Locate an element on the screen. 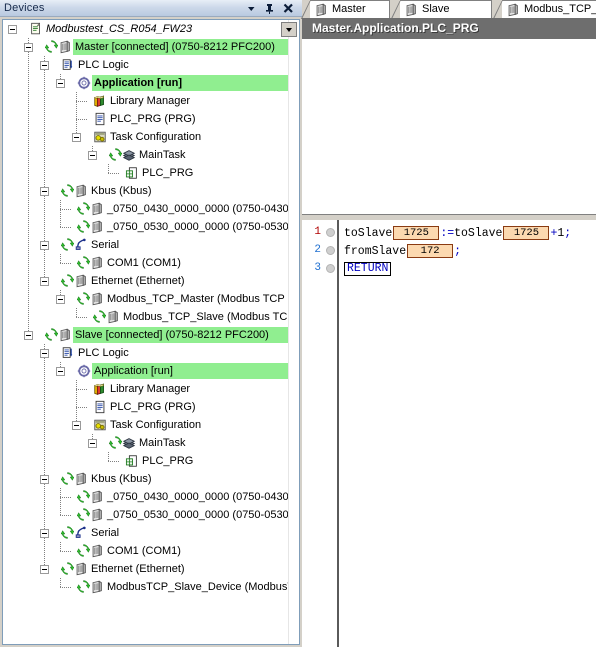  editor-tabstrip: Master Slave Modbus_TCP_ is located at coordinates (448, 9).